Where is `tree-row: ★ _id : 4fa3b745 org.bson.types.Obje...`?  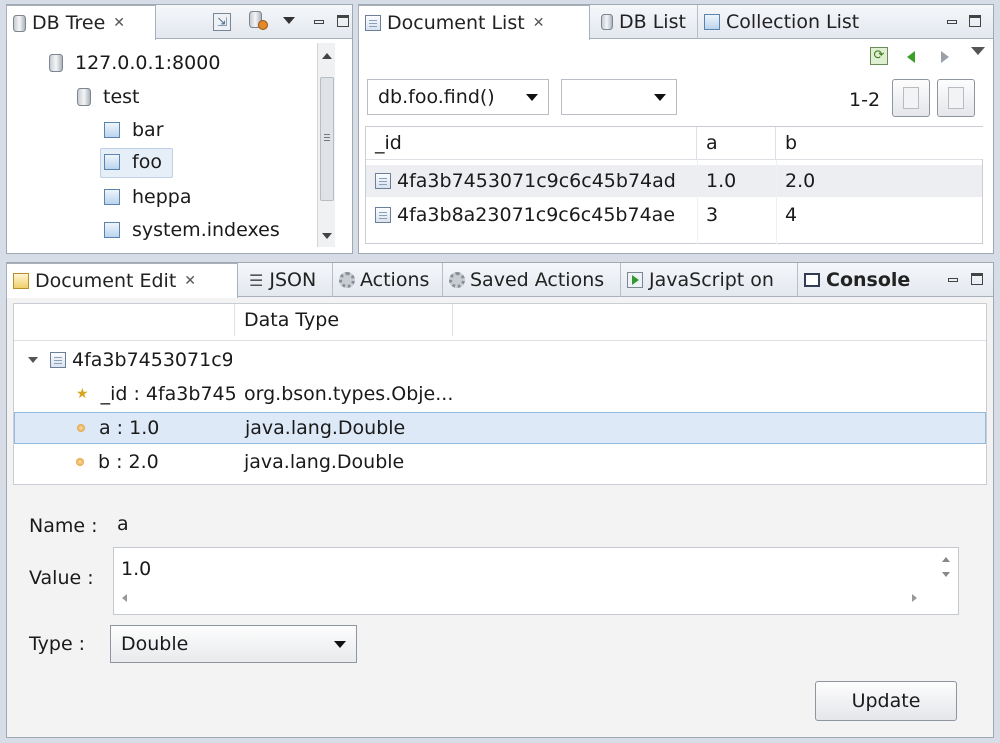 tree-row: ★ _id : 4fa3b745 org.bson.types.Obje... is located at coordinates (500, 394).